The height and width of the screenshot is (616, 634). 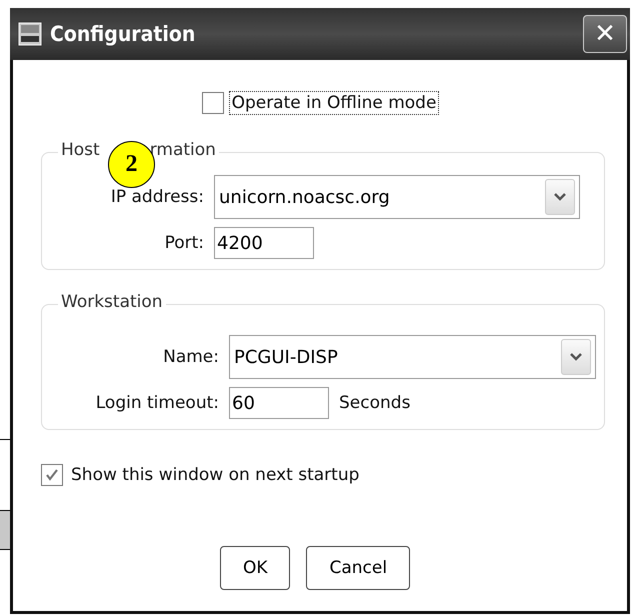 I want to click on checkbox-label: Operate in Offline mode, so click(x=334, y=103).